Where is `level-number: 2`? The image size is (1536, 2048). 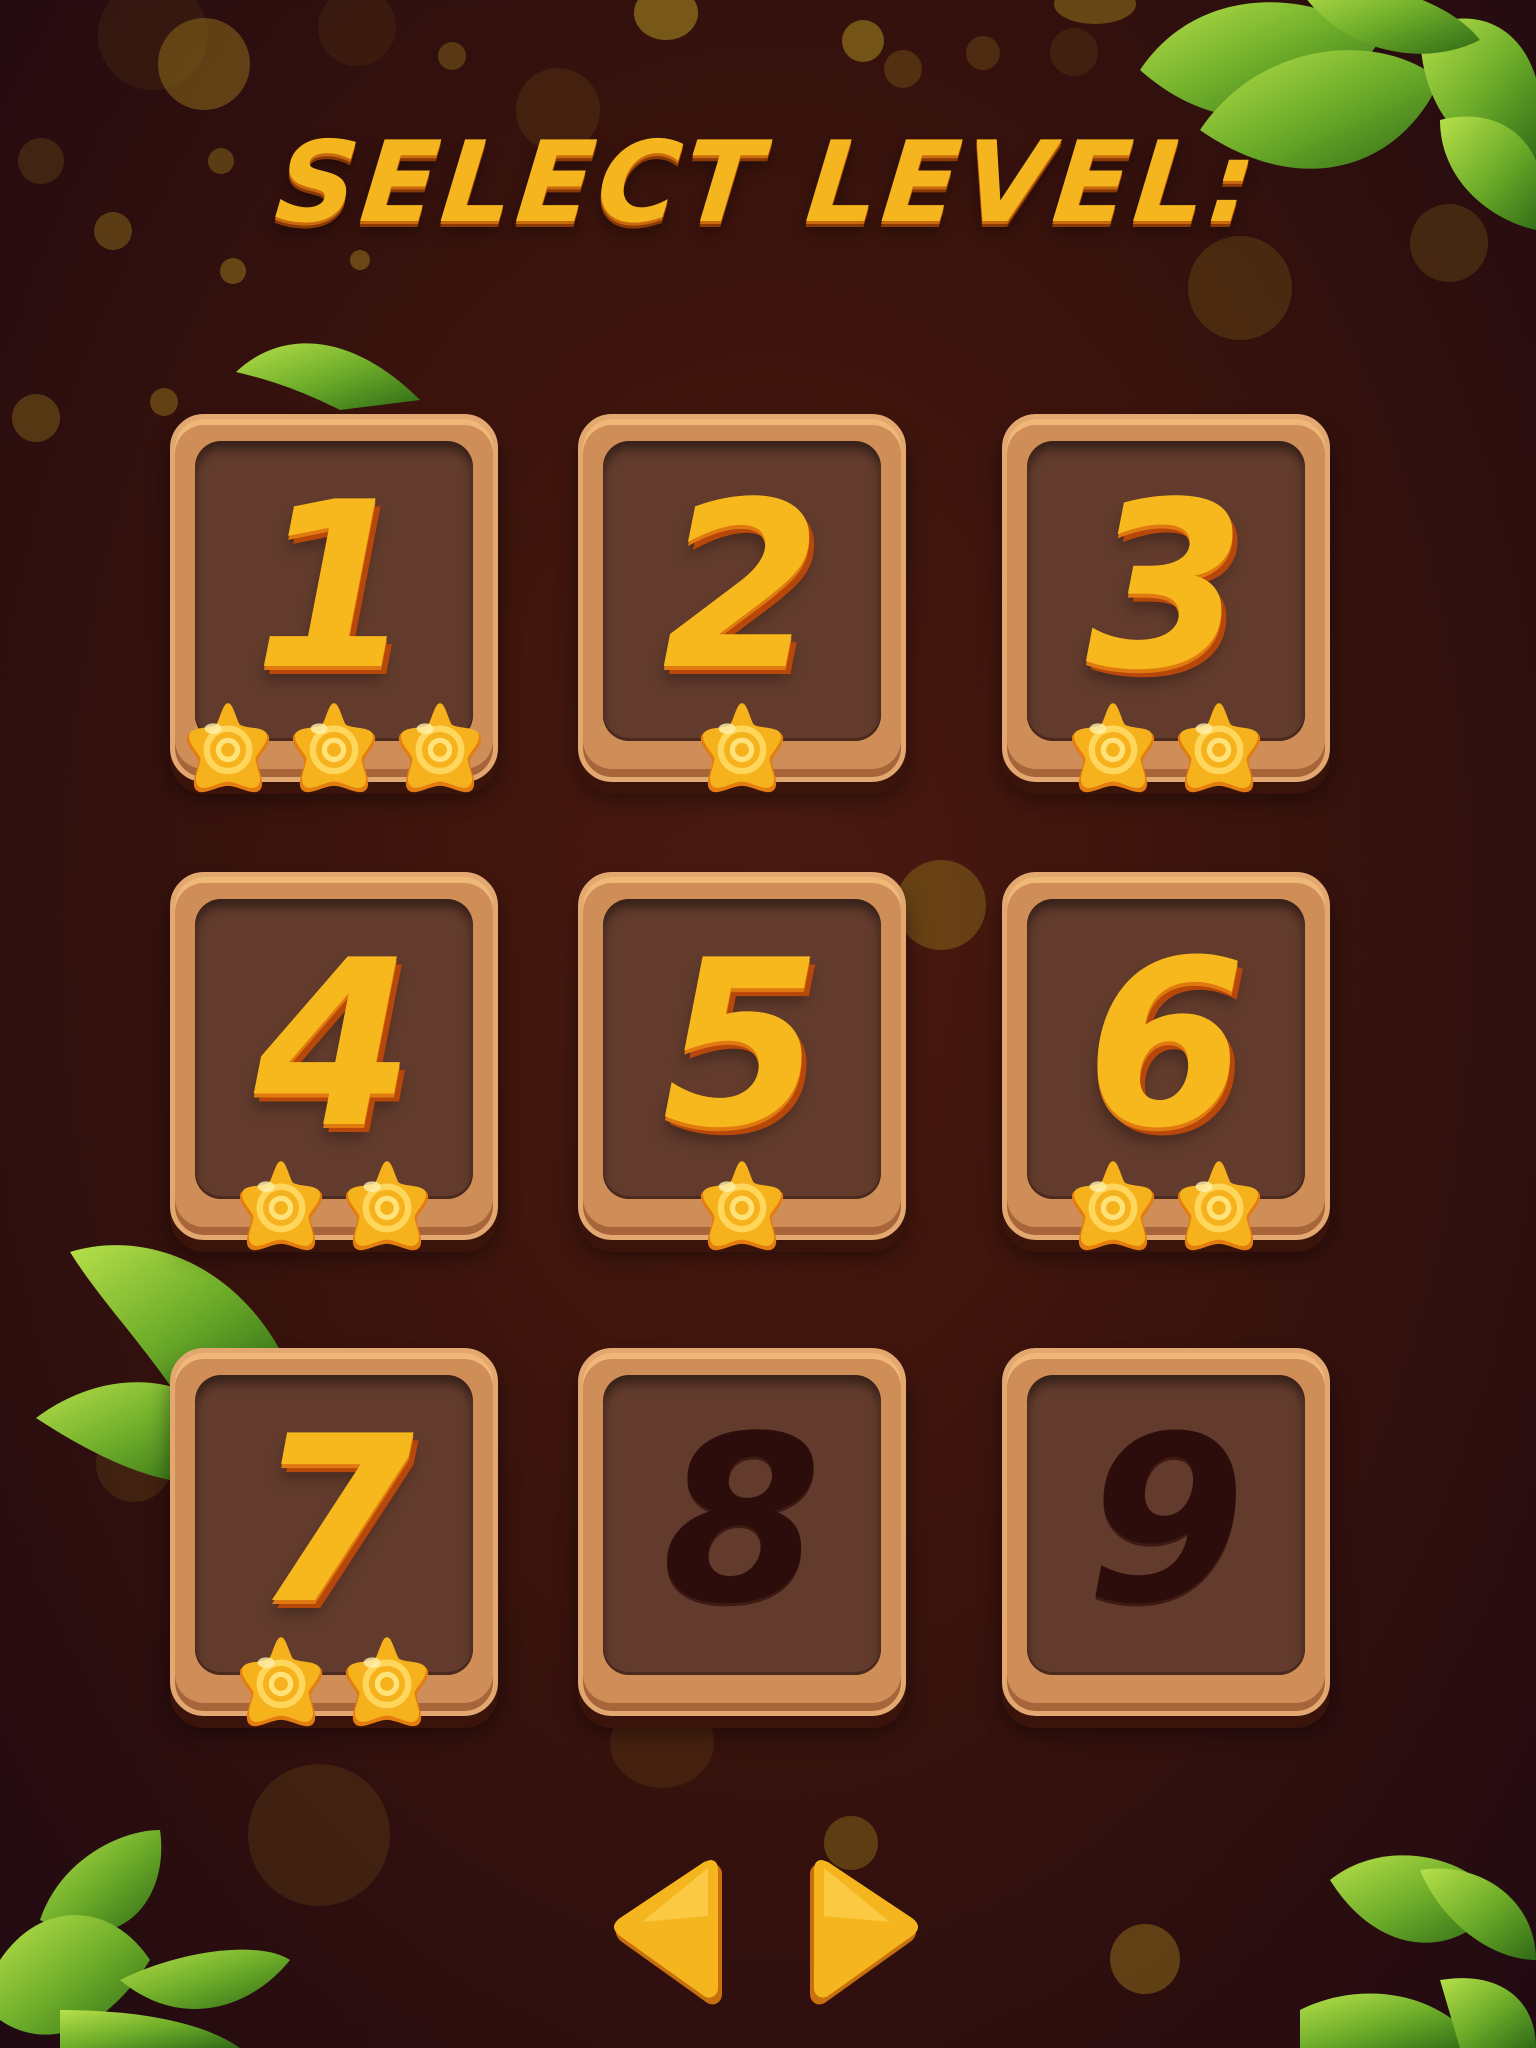 level-number: 2 is located at coordinates (742, 587).